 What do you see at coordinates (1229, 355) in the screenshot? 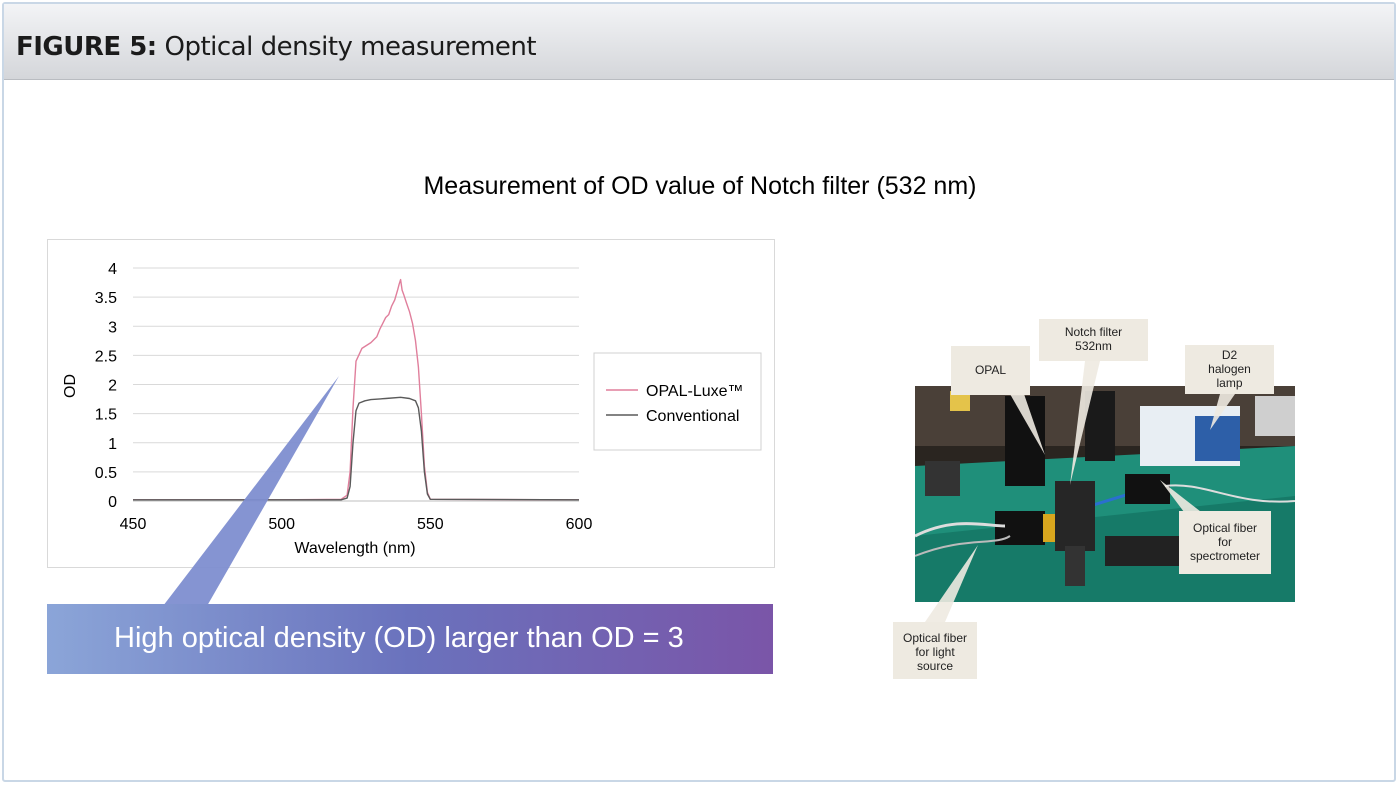
I see `label-lamp-line1: D2` at bounding box center [1229, 355].